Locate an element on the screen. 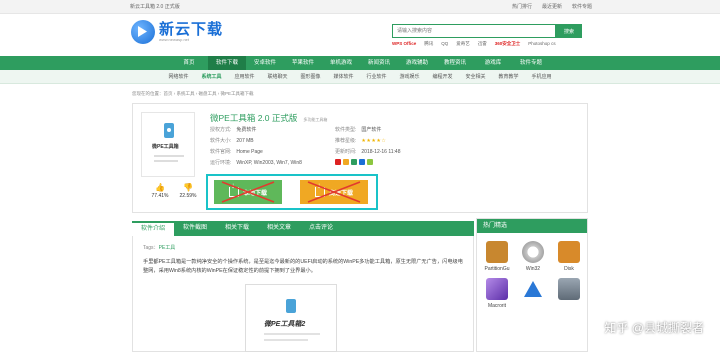  product-title: 微PE工具箱 2.0 正式版 多功能工具箱 is located at coordinates (268, 118).